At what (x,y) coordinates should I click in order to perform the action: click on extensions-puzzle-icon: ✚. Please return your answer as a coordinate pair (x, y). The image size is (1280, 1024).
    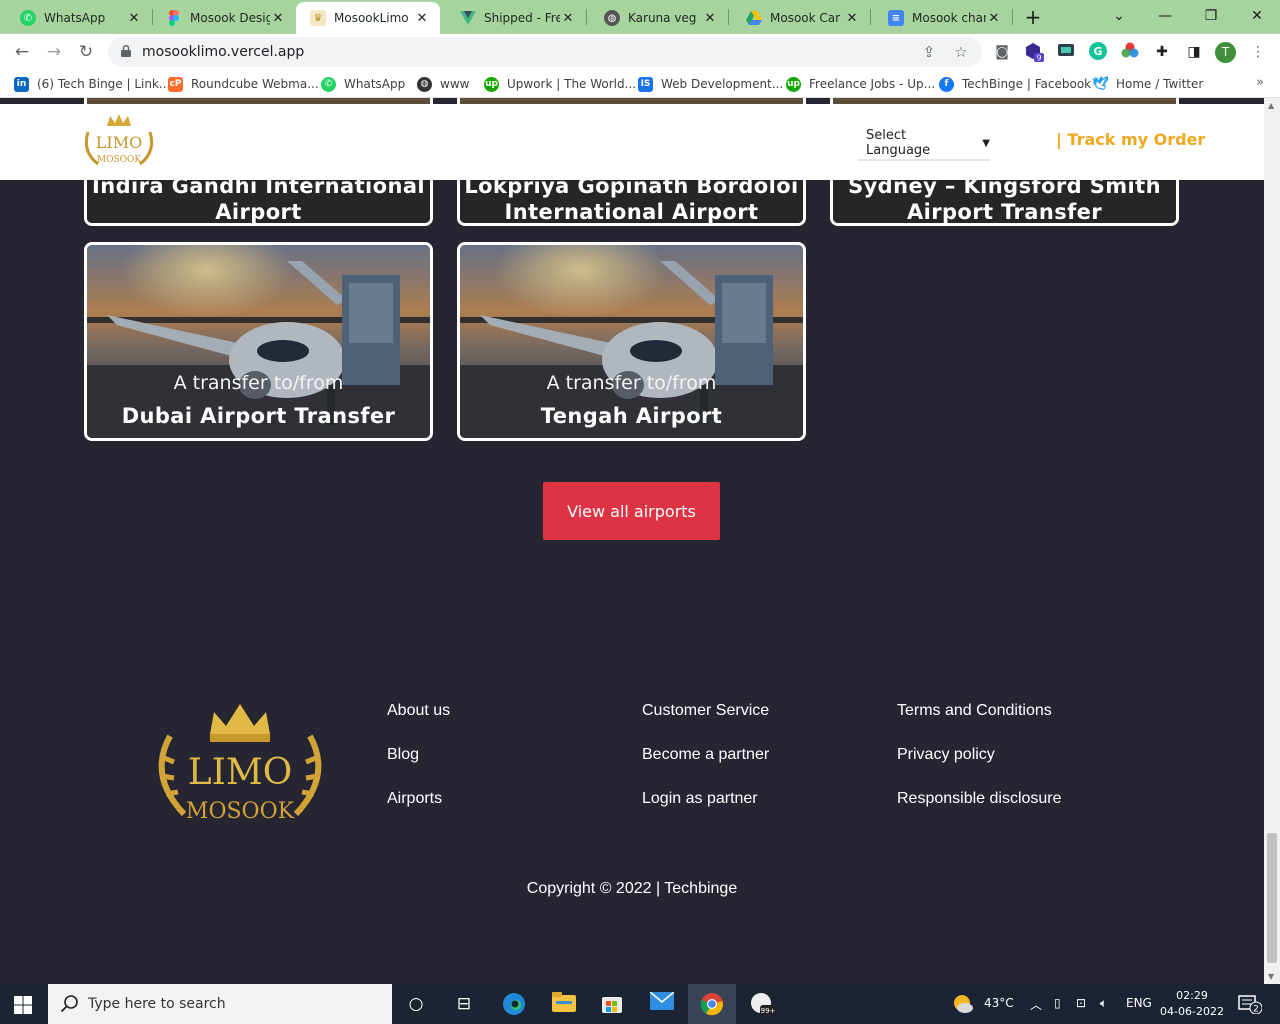
    Looking at the image, I should click on (1162, 52).